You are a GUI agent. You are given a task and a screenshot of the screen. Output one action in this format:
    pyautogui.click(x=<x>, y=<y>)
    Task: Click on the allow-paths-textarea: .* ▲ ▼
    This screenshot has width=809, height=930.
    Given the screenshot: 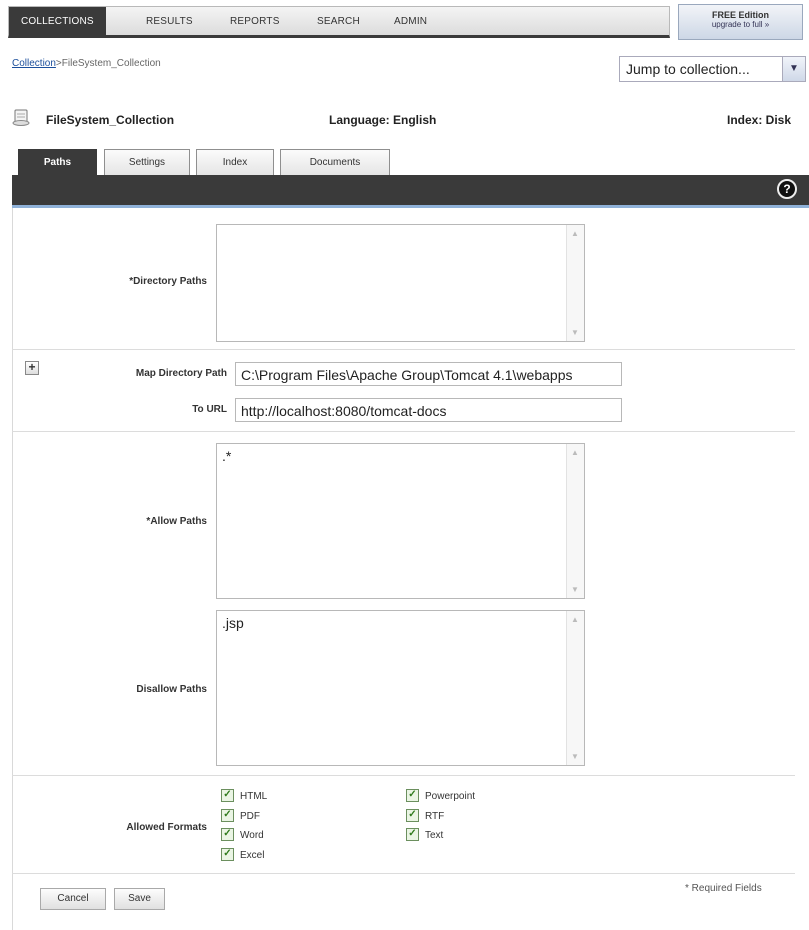 What is the action you would take?
    pyautogui.click(x=400, y=521)
    